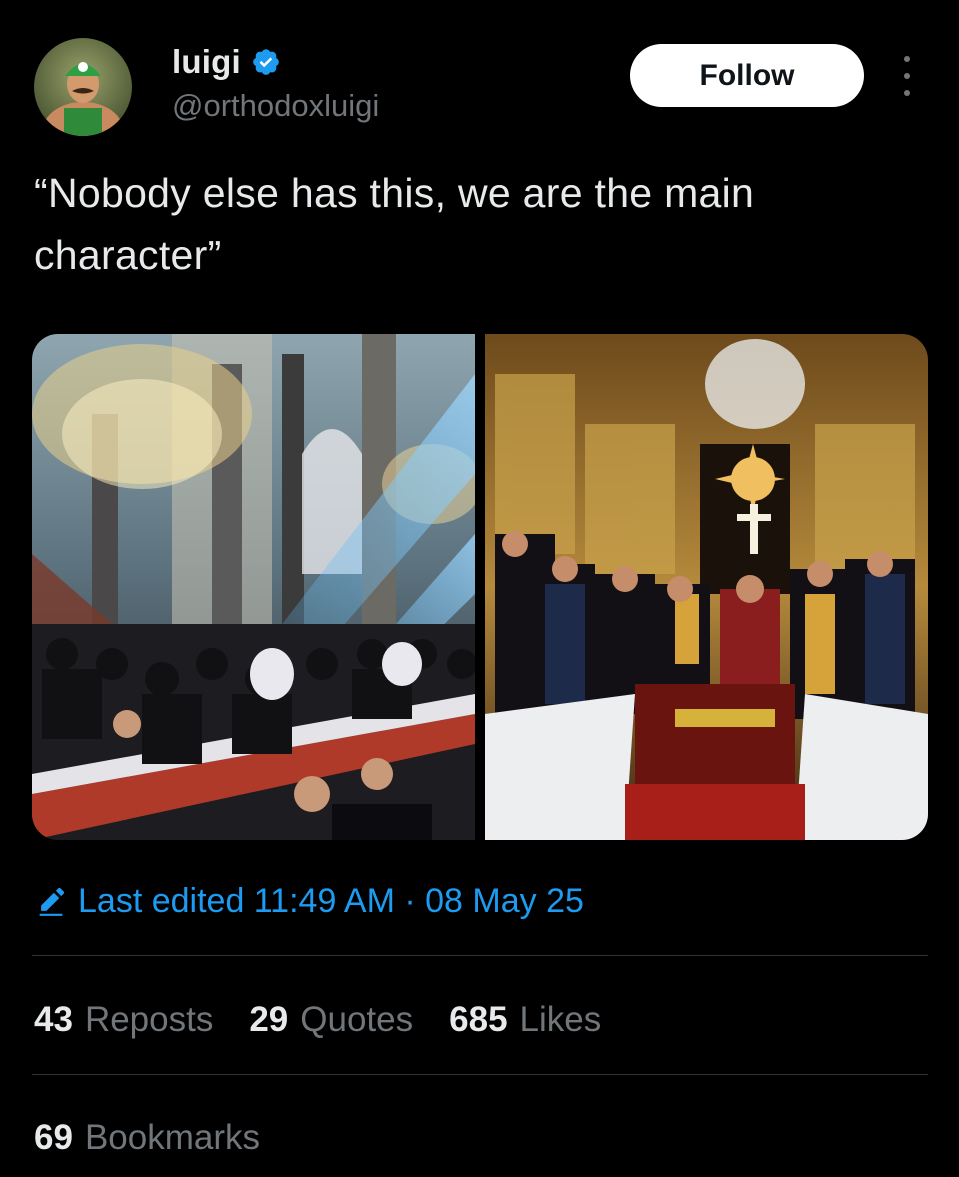 This screenshot has height=1177, width=959. Describe the element at coordinates (478, 1019) in the screenshot. I see `likes-count: 685` at that location.